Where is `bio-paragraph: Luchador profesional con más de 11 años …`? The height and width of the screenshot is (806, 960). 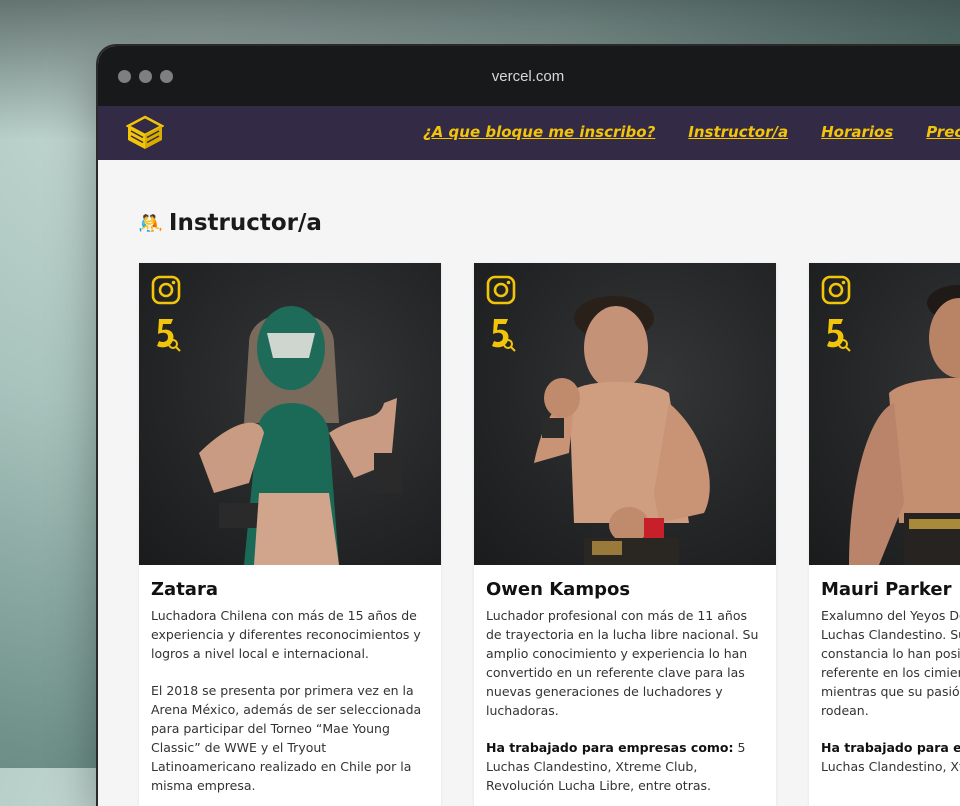
bio-paragraph: Luchador profesional con más de 11 años … is located at coordinates (622, 663).